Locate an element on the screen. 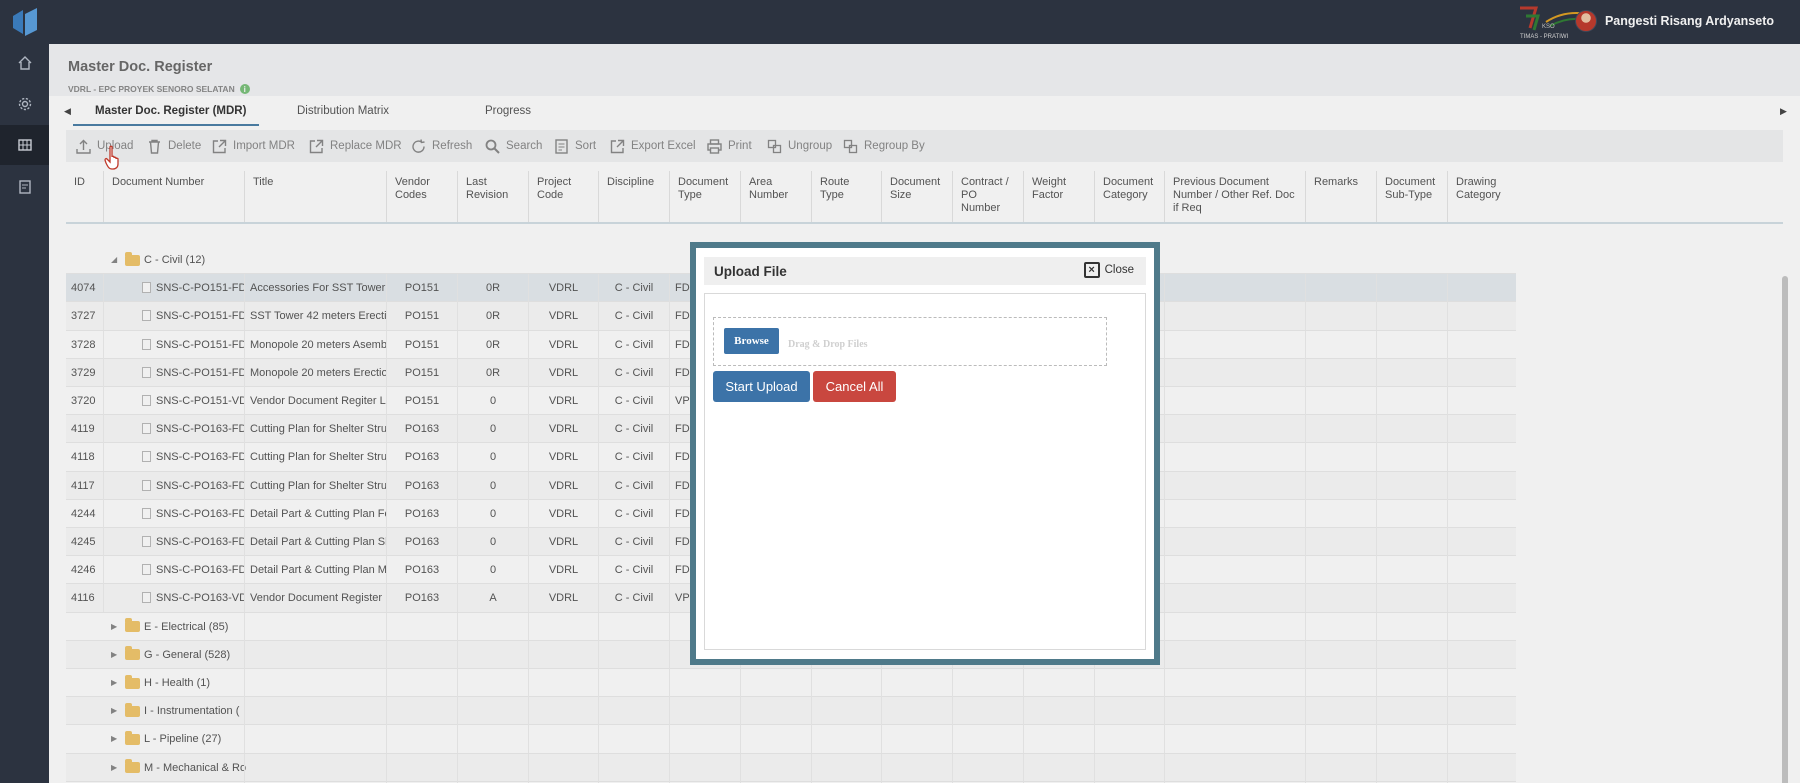 Image resolution: width=1800 pixels, height=783 pixels. start-upload-button: Start Upload is located at coordinates (761, 386).